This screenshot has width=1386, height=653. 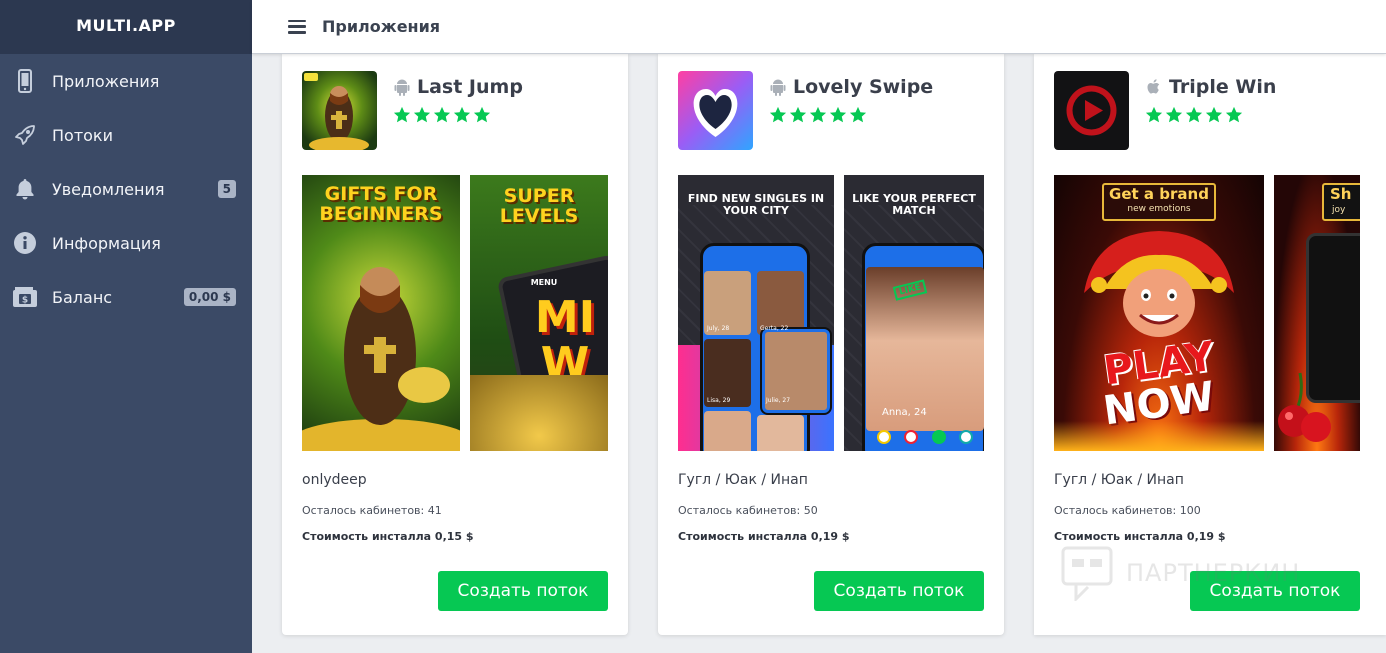 What do you see at coordinates (718, 328) in the screenshot?
I see `profile-label: July, 28` at bounding box center [718, 328].